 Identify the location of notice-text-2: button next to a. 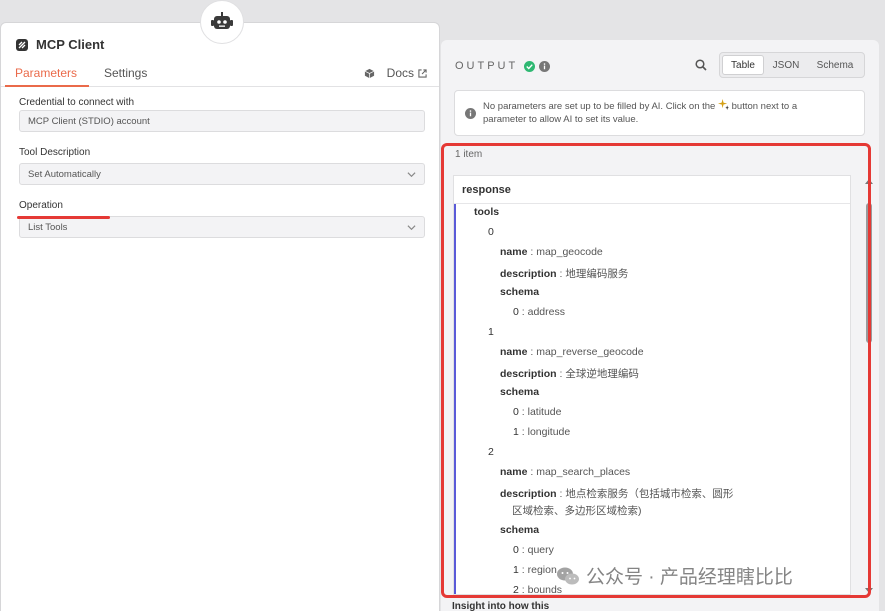
(764, 106).